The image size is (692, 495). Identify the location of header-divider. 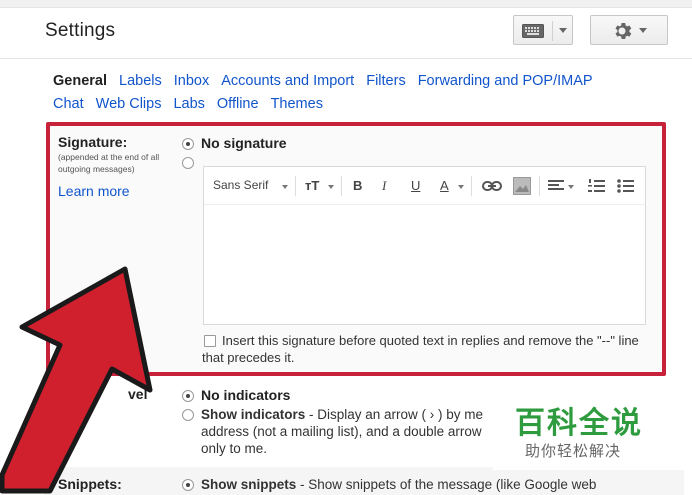
(346, 58).